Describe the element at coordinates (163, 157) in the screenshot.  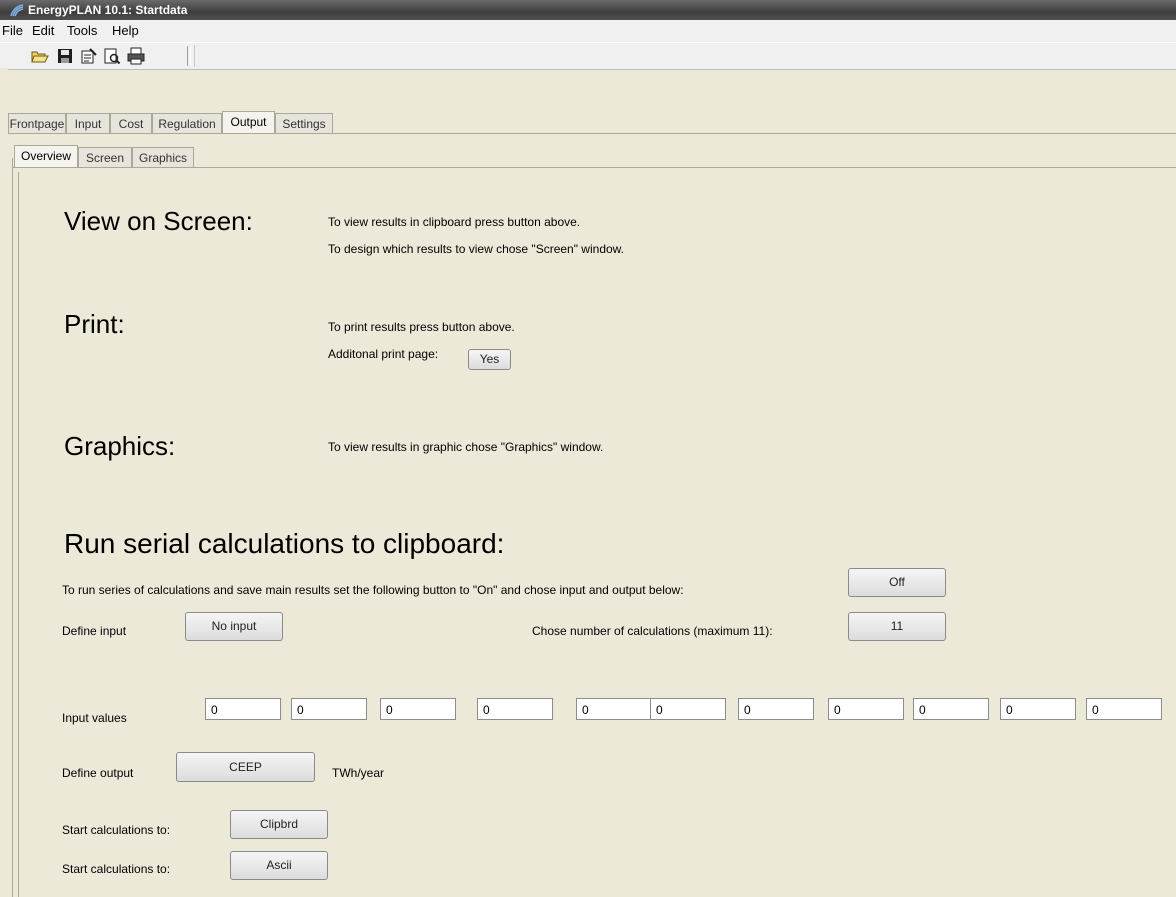
I see `tab-graphics: Graphics` at that location.